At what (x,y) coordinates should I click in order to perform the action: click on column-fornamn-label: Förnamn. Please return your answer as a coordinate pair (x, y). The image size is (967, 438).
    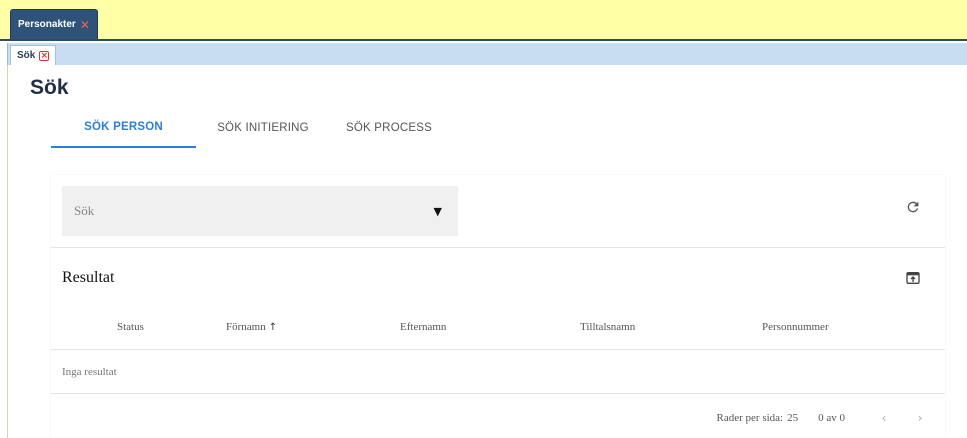
    Looking at the image, I should click on (246, 327).